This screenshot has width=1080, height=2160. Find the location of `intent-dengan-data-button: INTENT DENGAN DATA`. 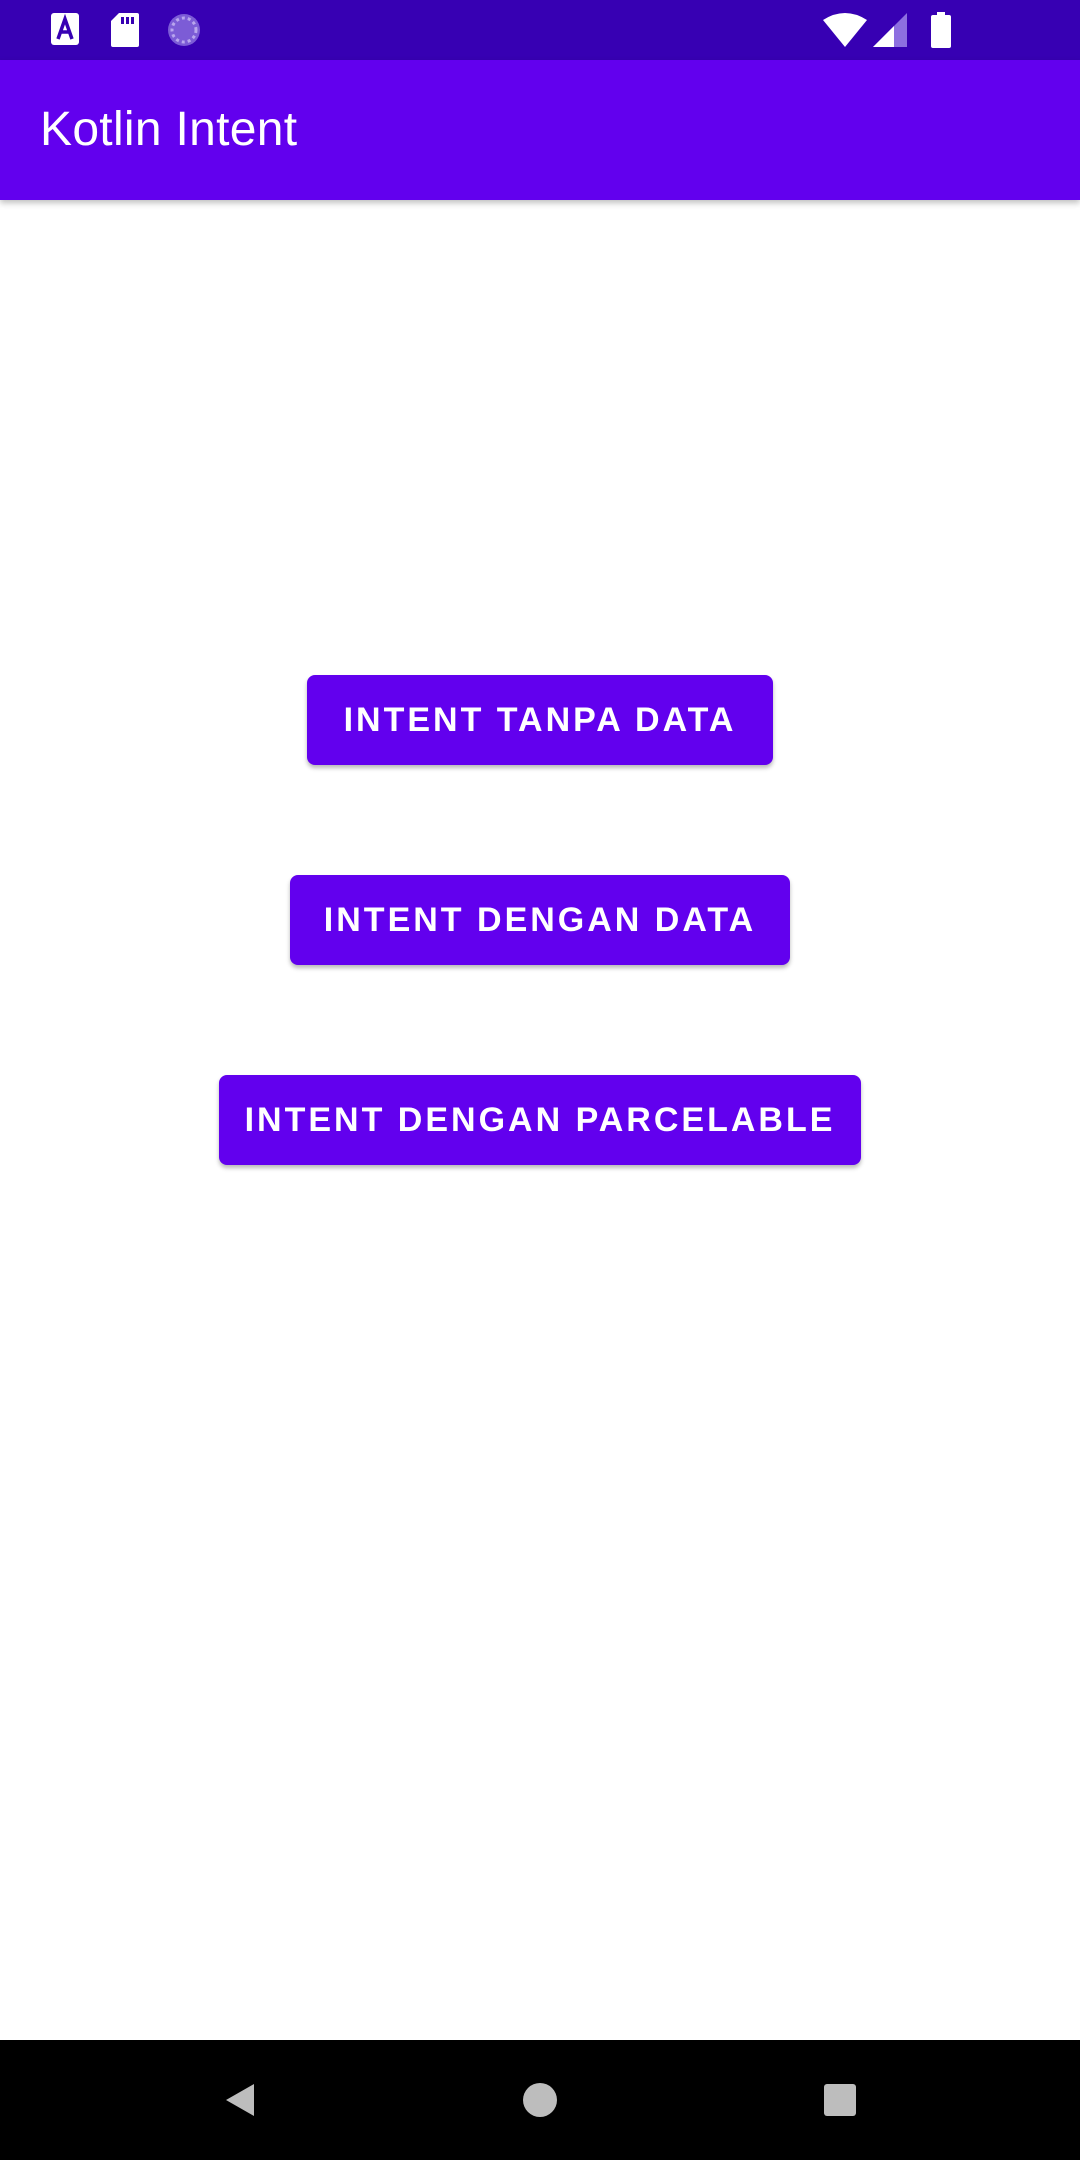

intent-dengan-data-button: INTENT DENGAN DATA is located at coordinates (540, 920).